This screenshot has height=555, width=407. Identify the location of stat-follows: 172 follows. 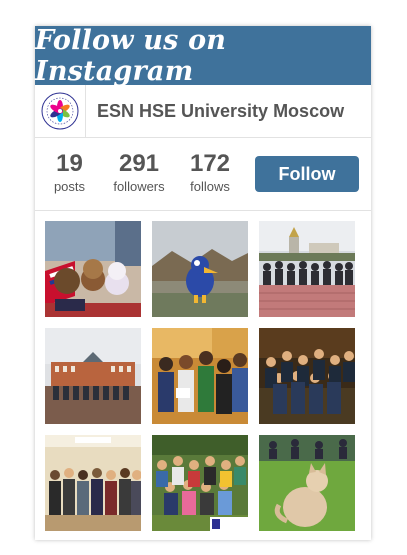
(210, 173).